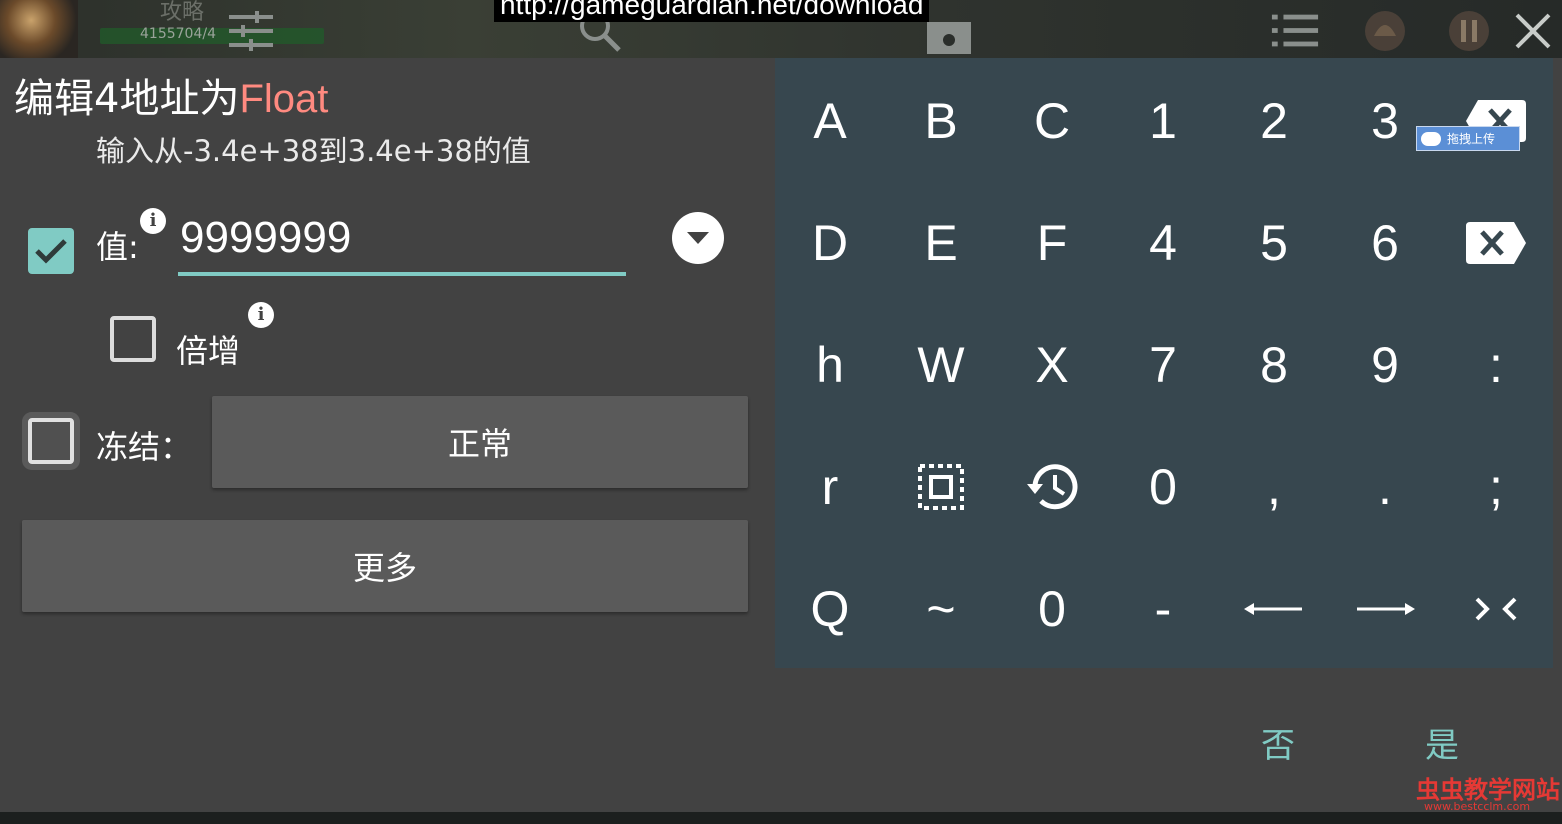  I want to click on cloud-icon, so click(1431, 138).